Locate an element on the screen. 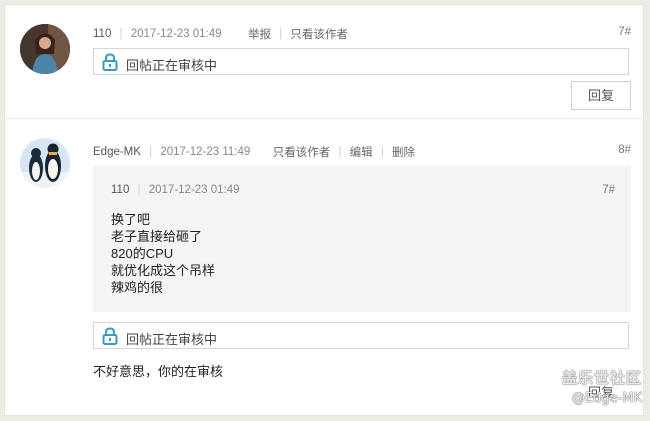  username: 110 is located at coordinates (102, 34).